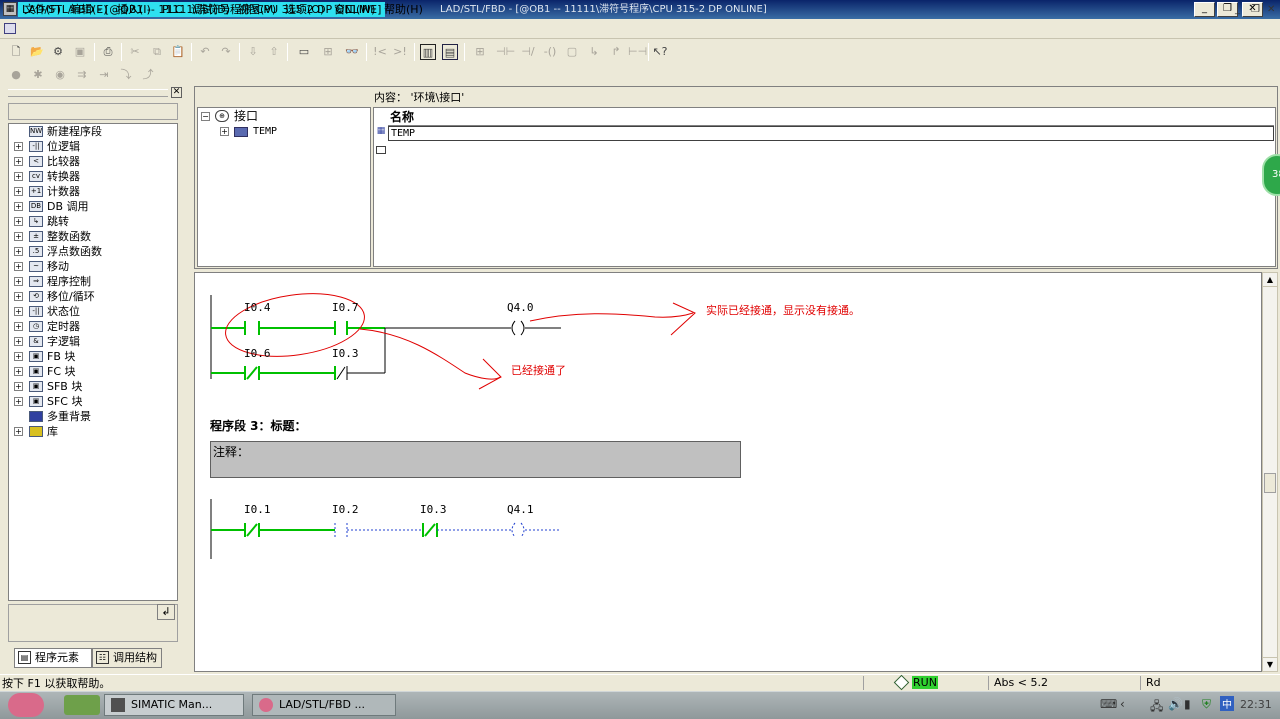 The width and height of the screenshot is (1280, 719). Describe the element at coordinates (93, 176) in the screenshot. I see `tree-item-converter: + cv 转换器` at that location.